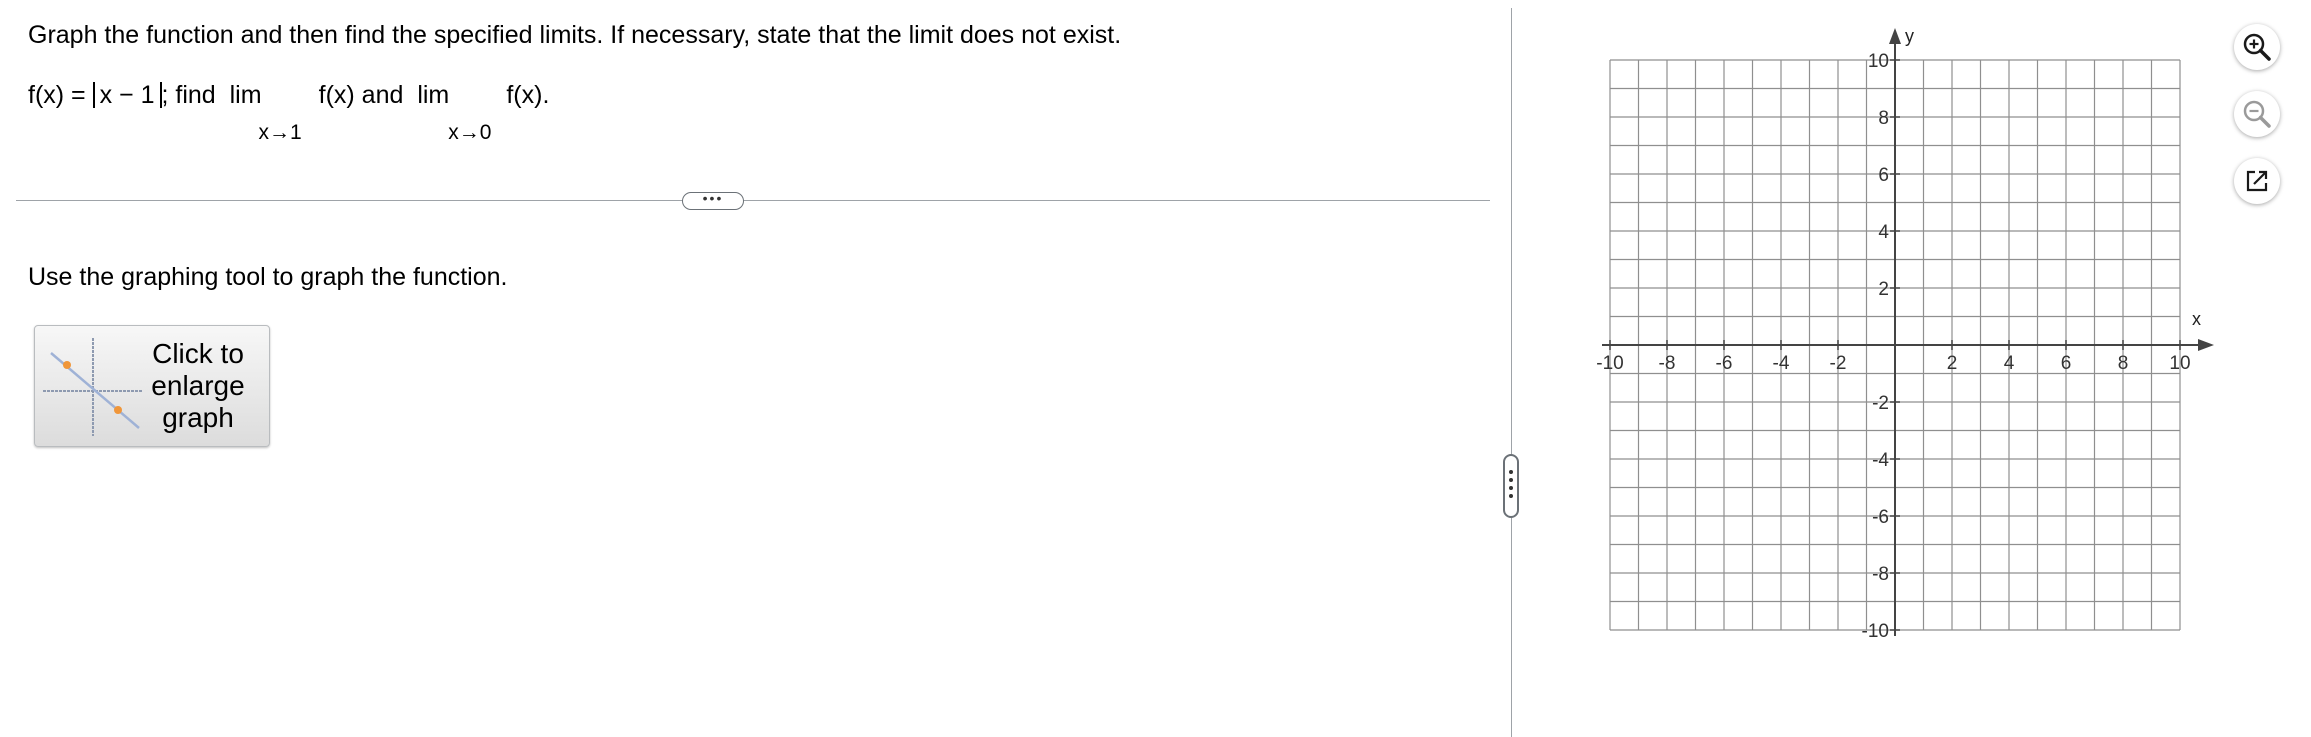 Image resolution: width=2311 pixels, height=737 pixels. I want to click on limit-1-subscript: x→1, so click(280, 132).